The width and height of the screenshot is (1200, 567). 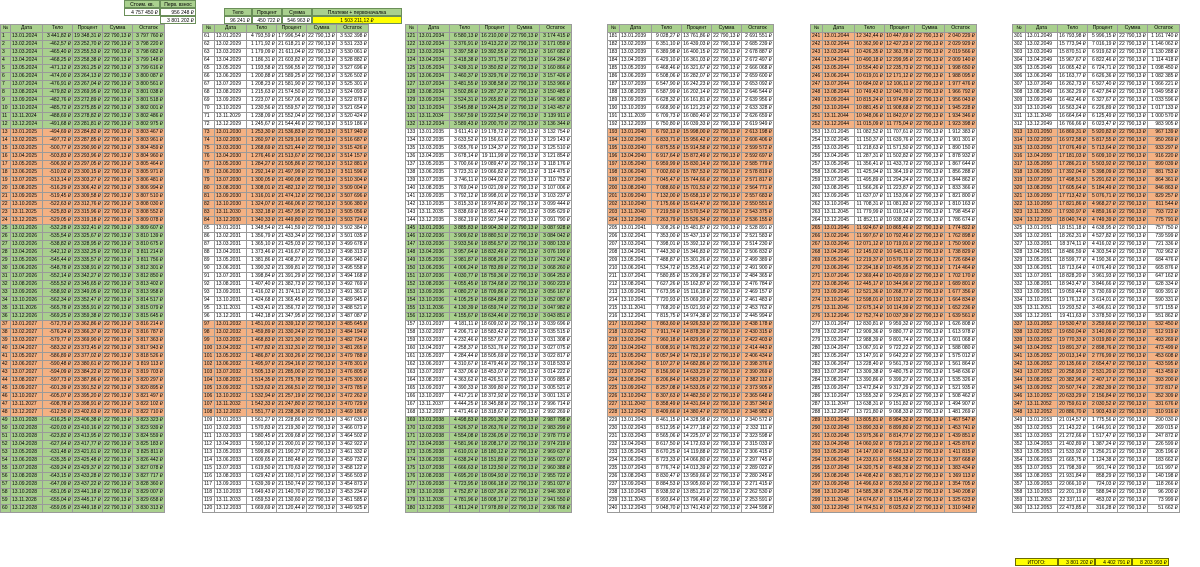 What do you see at coordinates (960, 316) in the screenshot?
I see `table-cell: 1 639 561 ₽` at bounding box center [960, 316].